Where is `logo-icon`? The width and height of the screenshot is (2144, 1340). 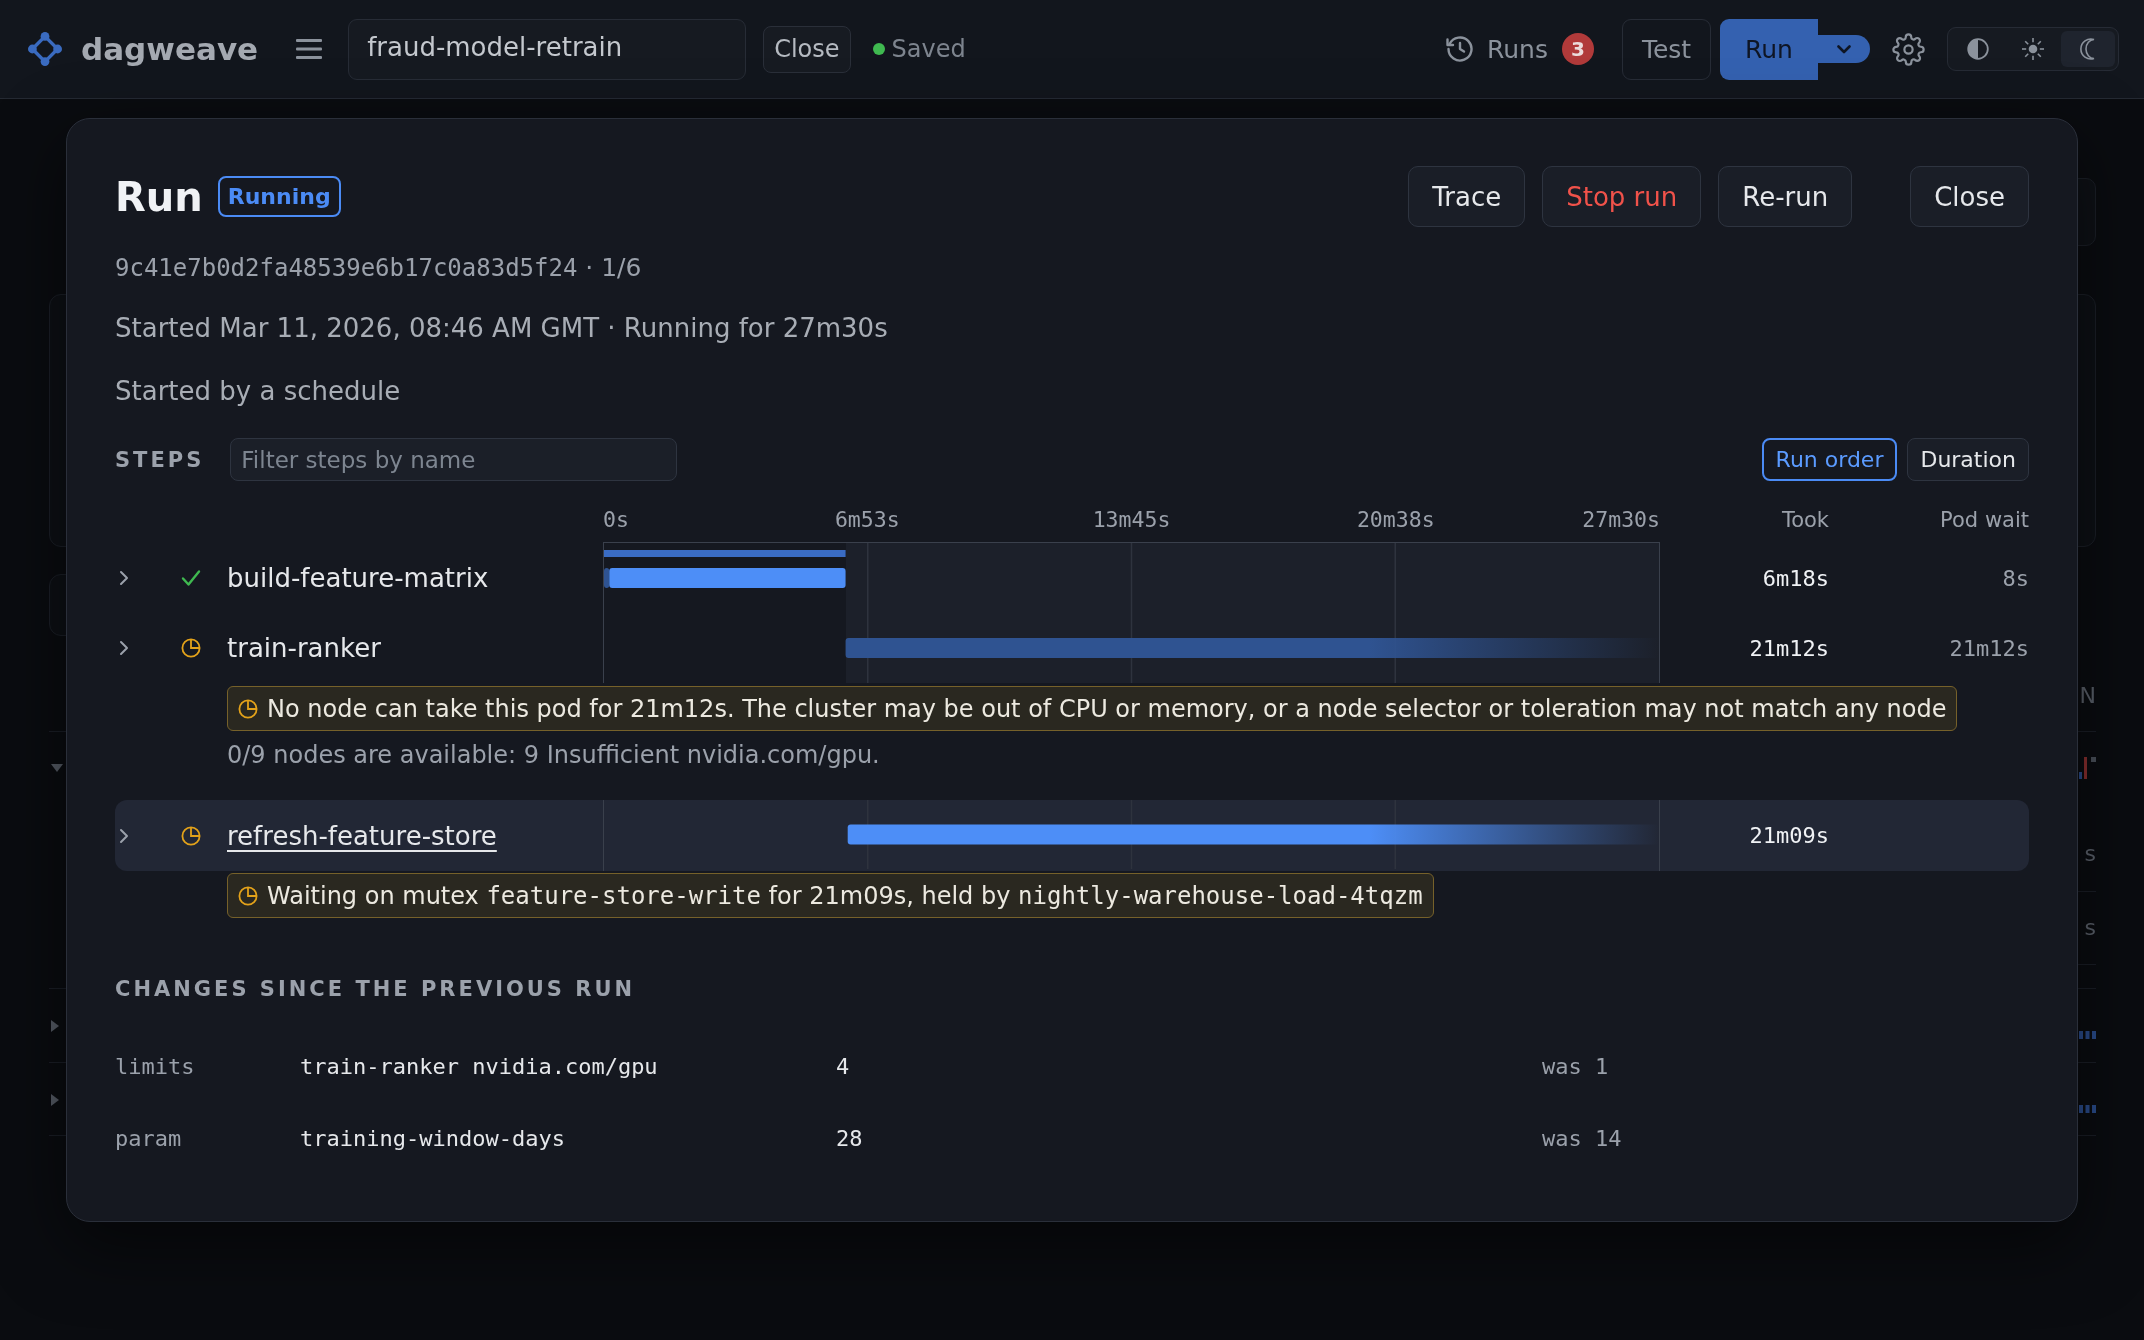
logo-icon is located at coordinates (45, 49).